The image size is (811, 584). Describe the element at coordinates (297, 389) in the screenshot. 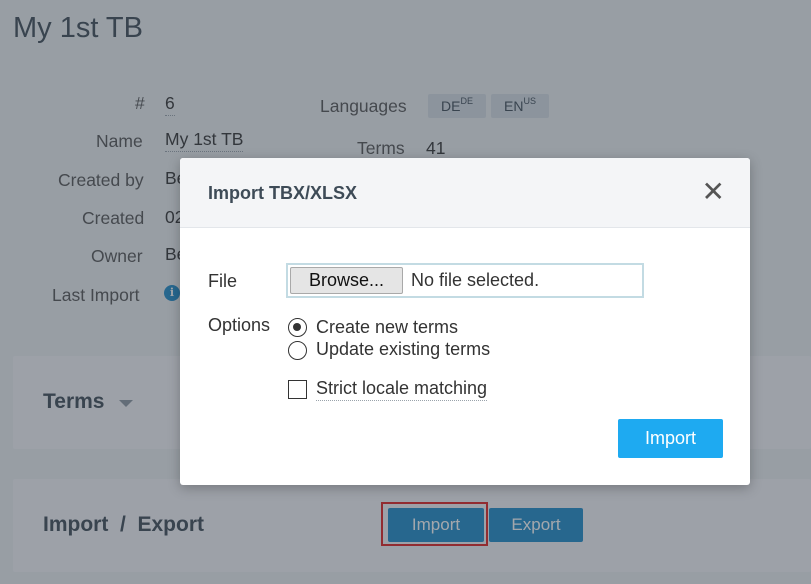

I see `strict-locale-checkbox` at that location.